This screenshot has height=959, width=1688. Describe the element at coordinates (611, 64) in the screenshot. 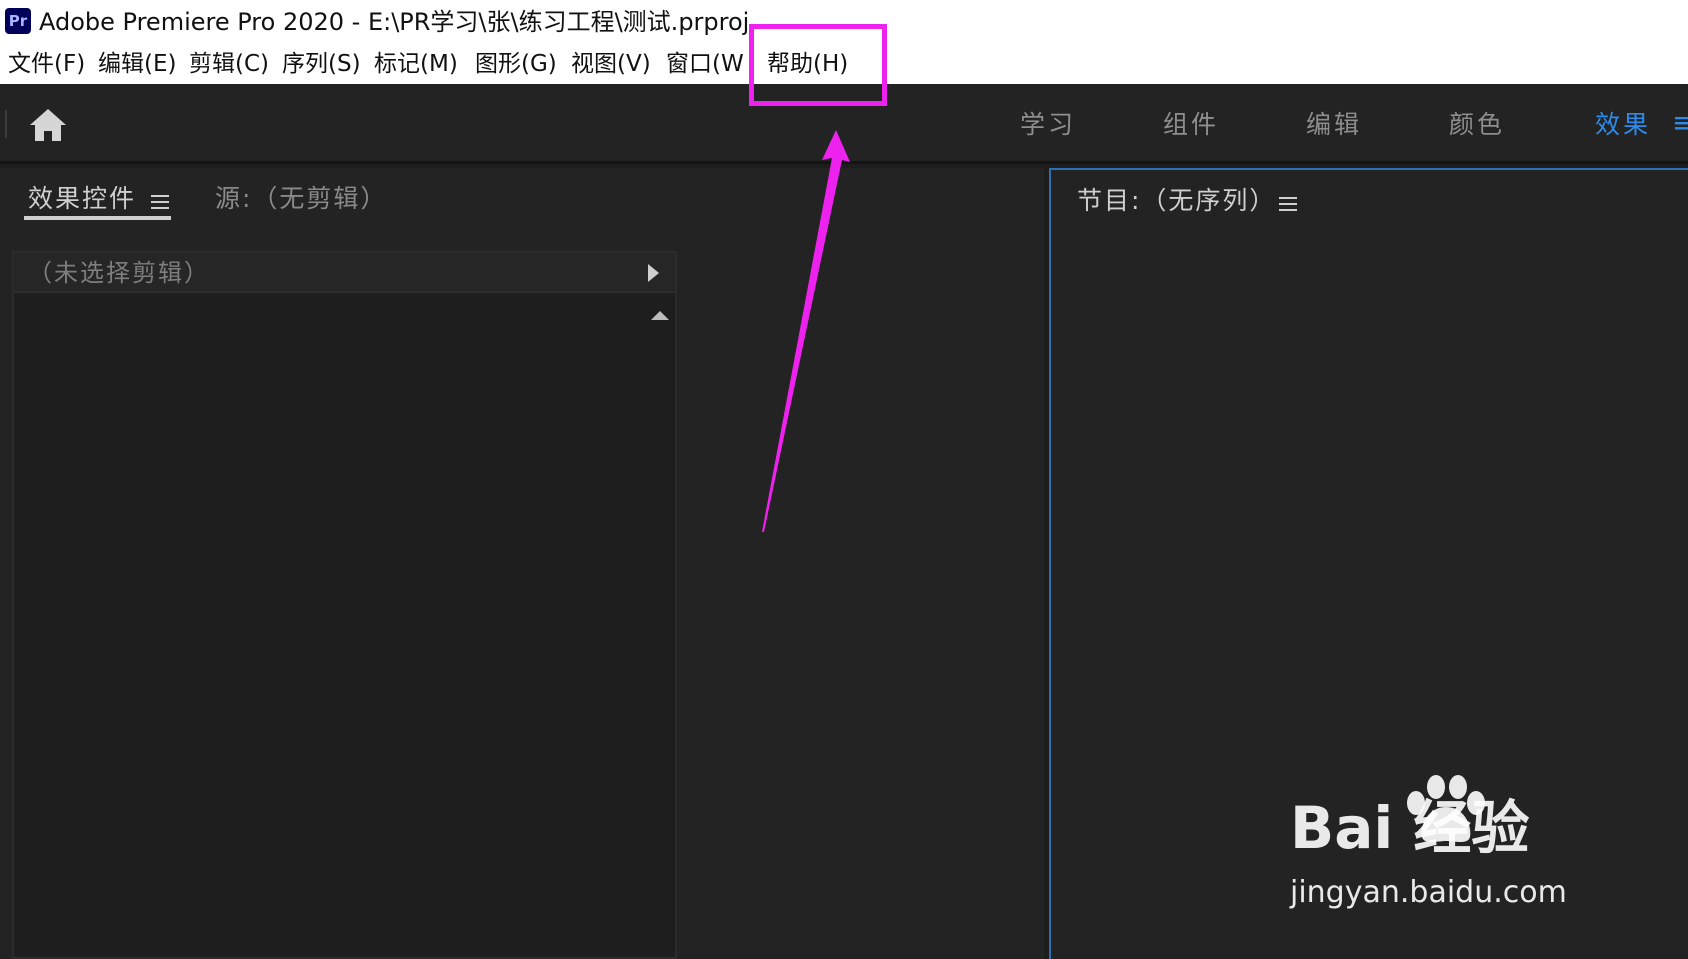

I see `menu-view: 视图(V)` at that location.